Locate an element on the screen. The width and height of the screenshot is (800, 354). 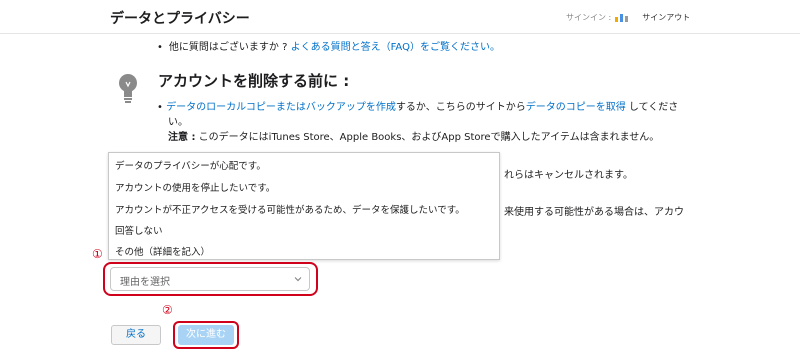
chevron-down-icon is located at coordinates (298, 279).